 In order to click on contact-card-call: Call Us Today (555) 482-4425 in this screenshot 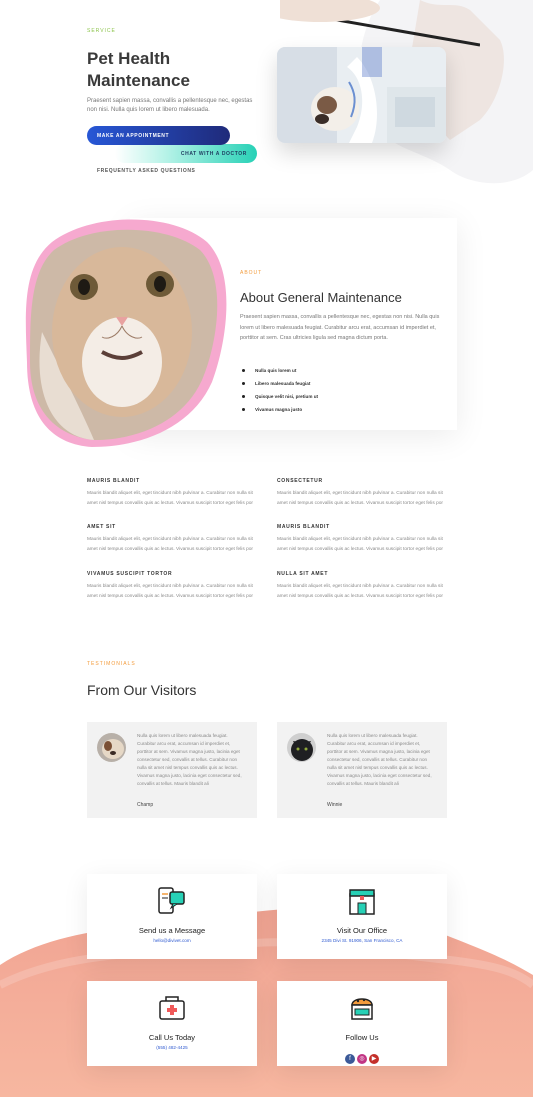, I will do `click(172, 1023)`.